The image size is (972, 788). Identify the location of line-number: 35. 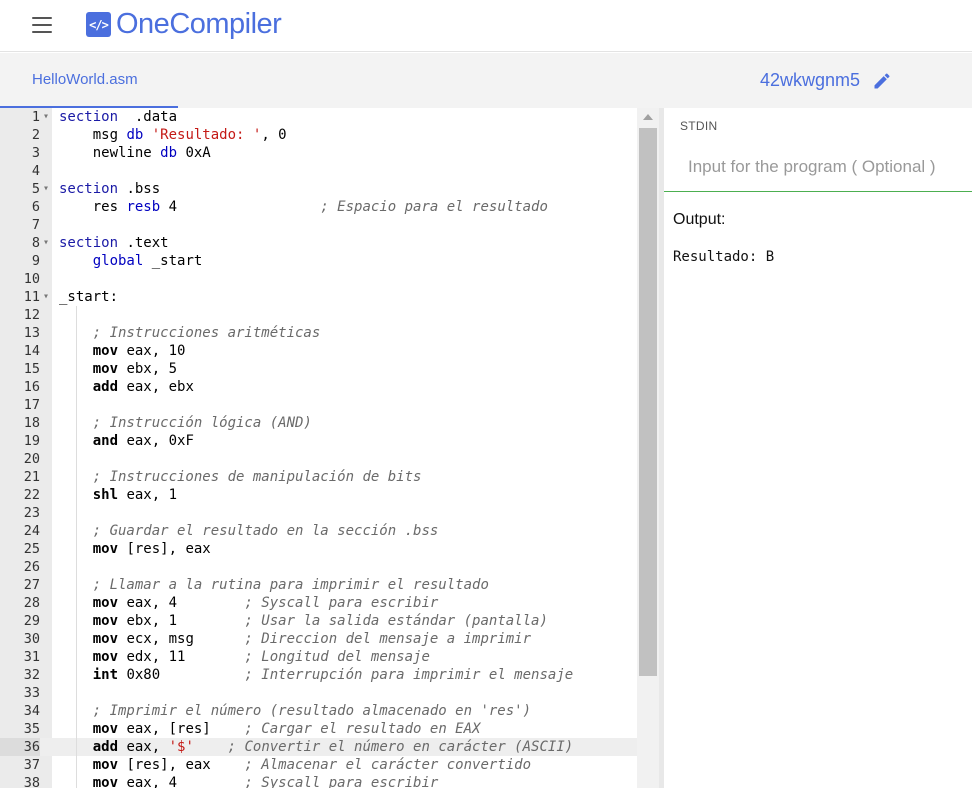
(31, 729).